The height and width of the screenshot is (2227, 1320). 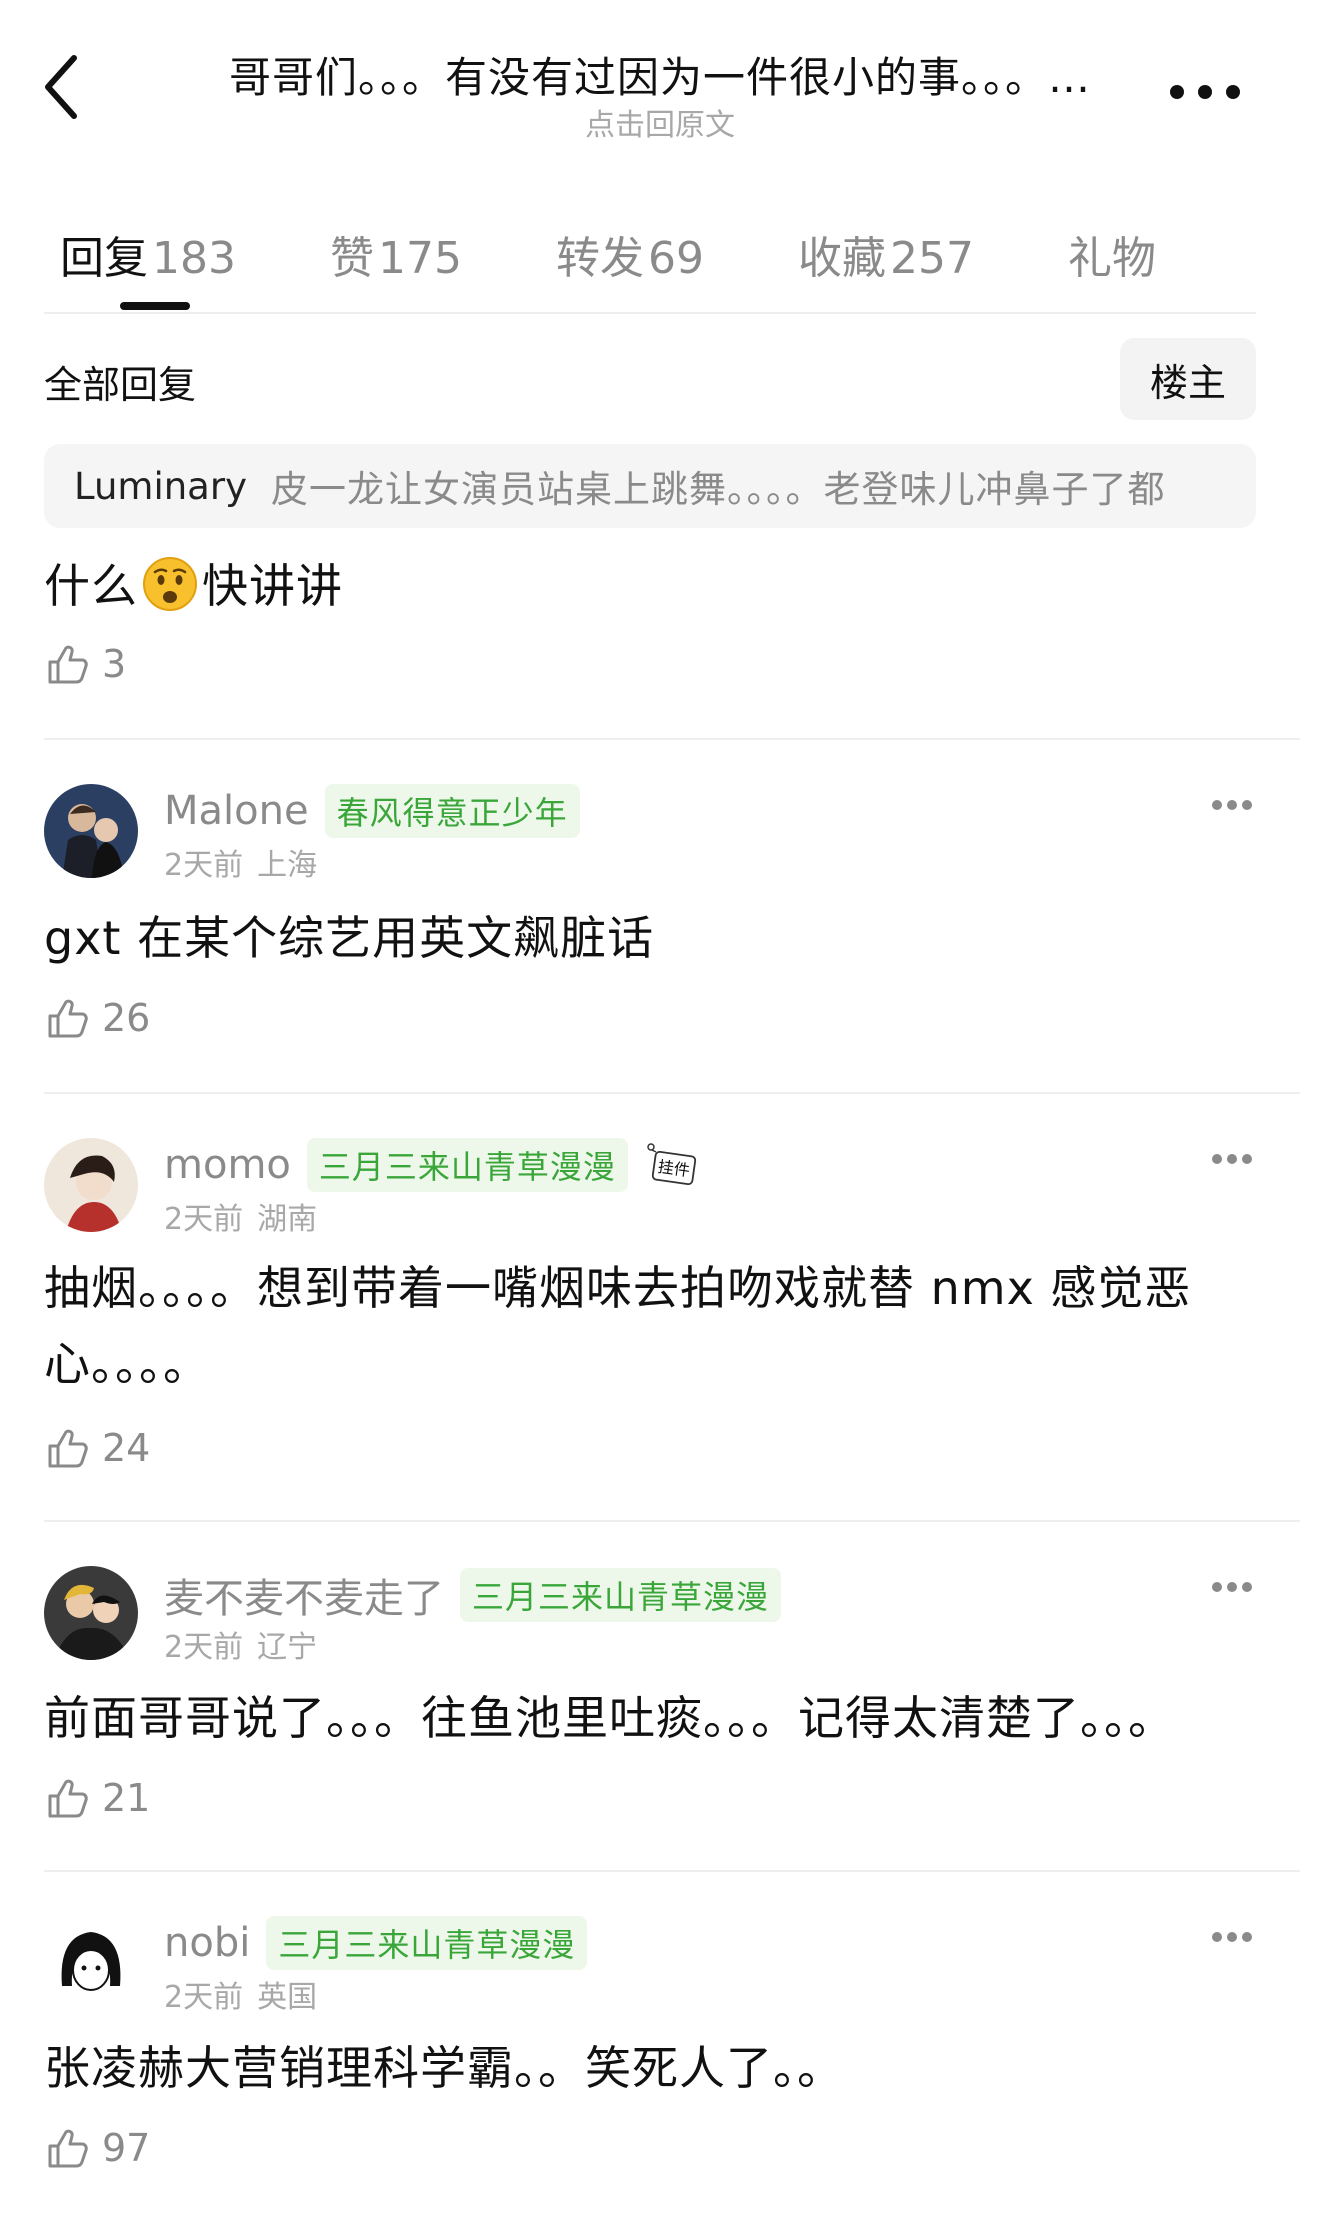 I want to click on fan-badge: 春风得意正少年, so click(x=452, y=811).